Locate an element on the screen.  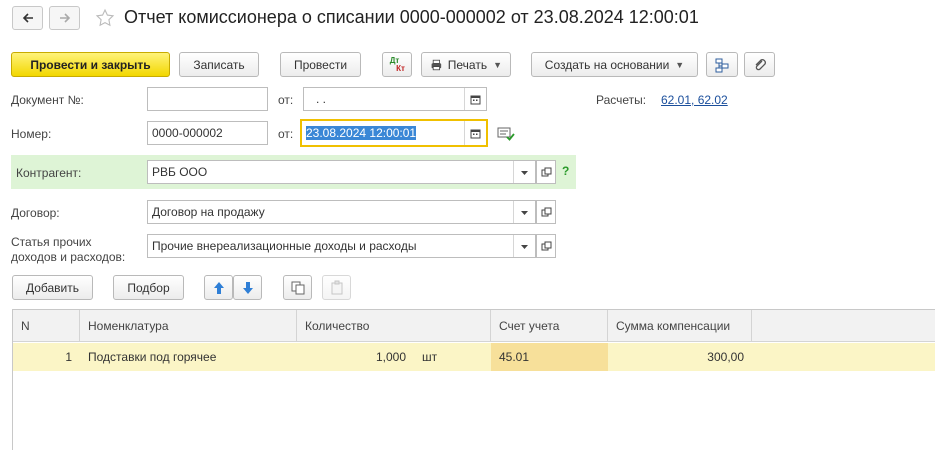
create-based-on-button: Создать на основании ▼ is located at coordinates (614, 64).